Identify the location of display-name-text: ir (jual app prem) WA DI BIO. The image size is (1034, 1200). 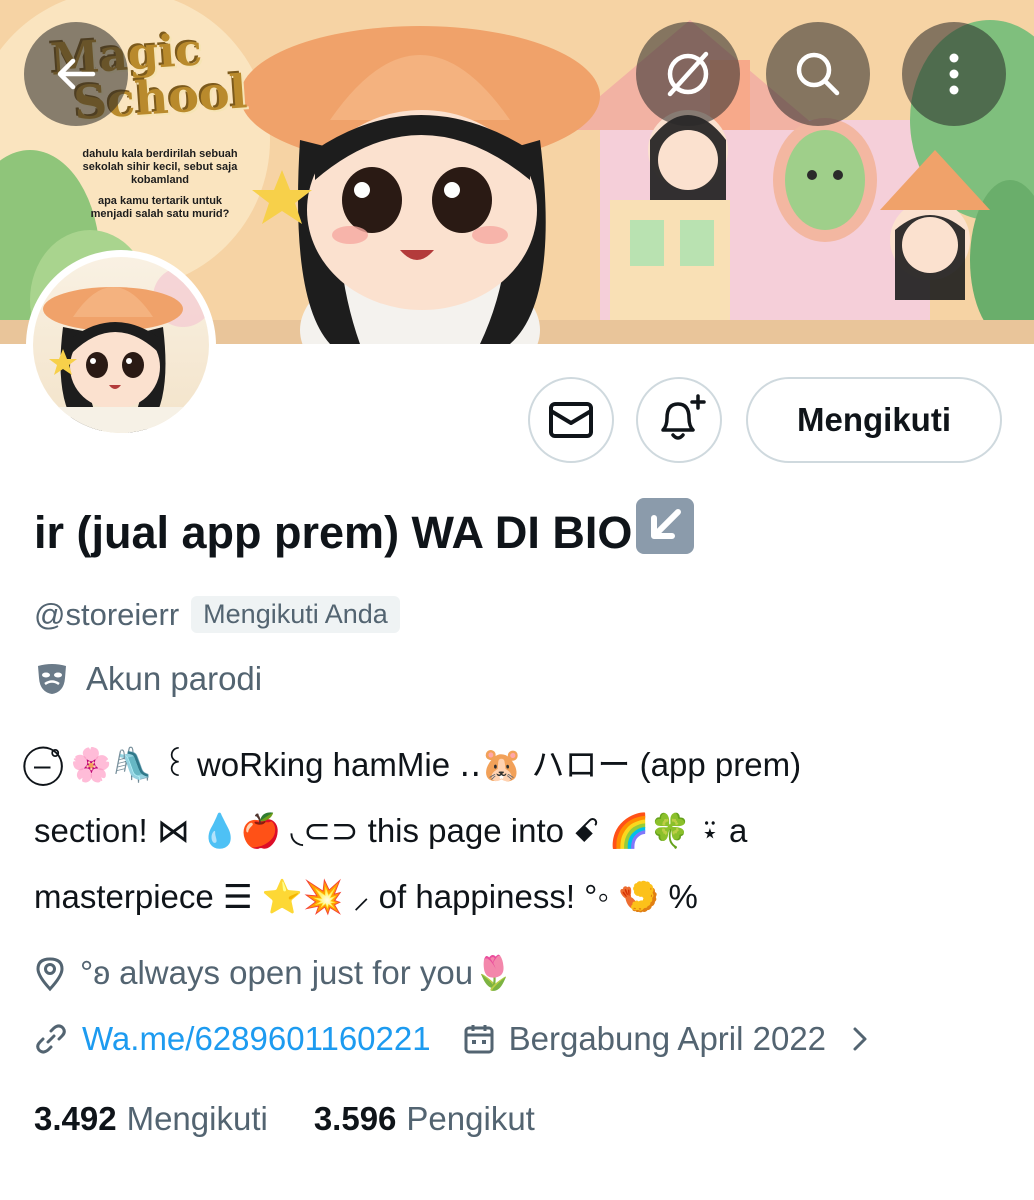
(333, 532).